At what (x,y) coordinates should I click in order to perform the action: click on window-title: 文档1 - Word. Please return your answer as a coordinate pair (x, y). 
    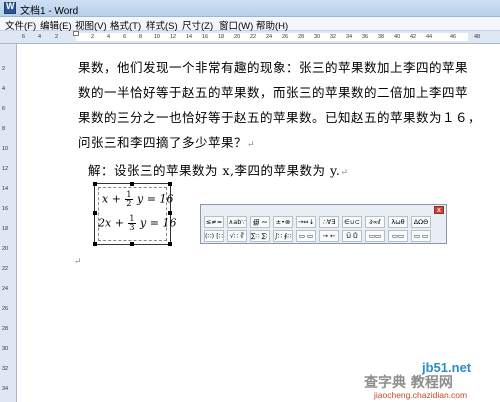
    Looking at the image, I should click on (49, 11).